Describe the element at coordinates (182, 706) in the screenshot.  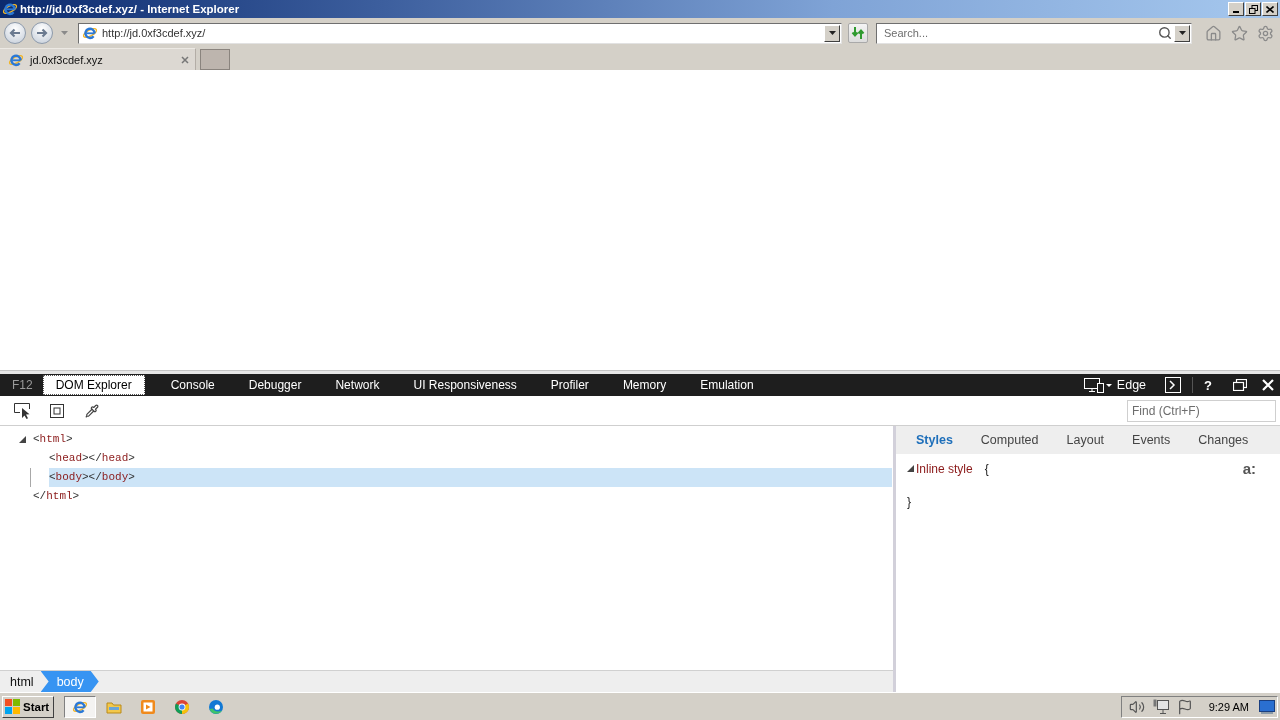
I see `circle-logo-icon` at that location.